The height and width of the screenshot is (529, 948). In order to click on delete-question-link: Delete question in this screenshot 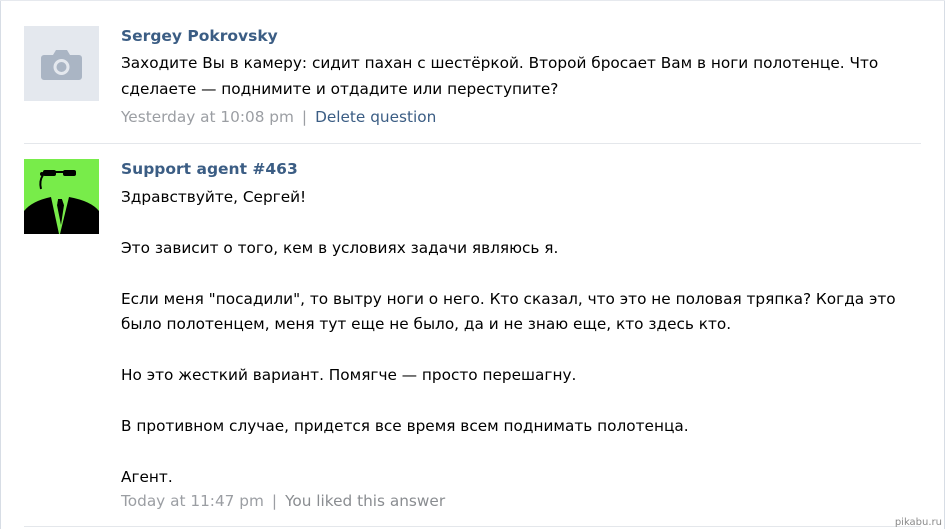, I will do `click(375, 117)`.